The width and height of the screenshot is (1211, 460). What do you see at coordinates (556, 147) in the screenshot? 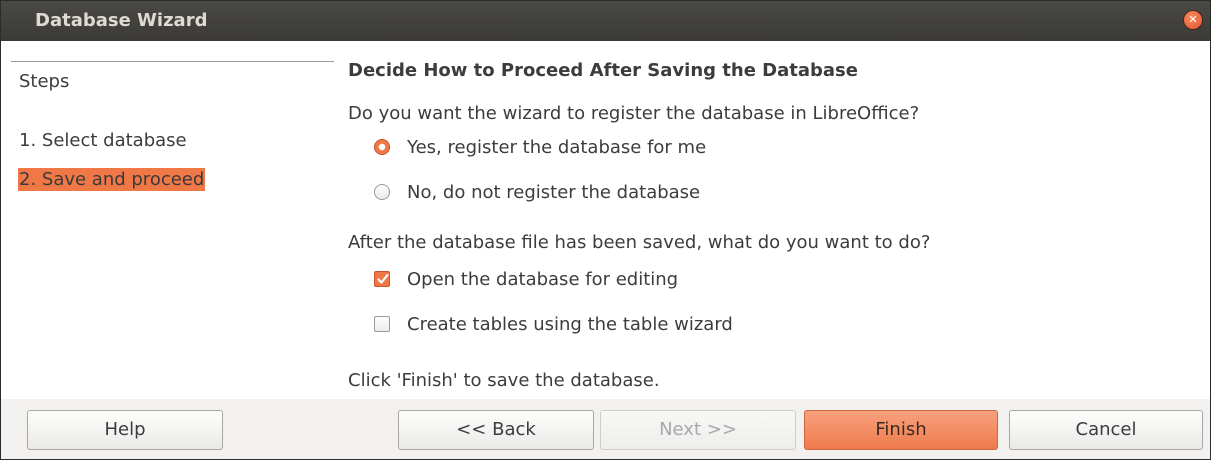
I see `register-yes-label: Yes, register the database for me` at bounding box center [556, 147].